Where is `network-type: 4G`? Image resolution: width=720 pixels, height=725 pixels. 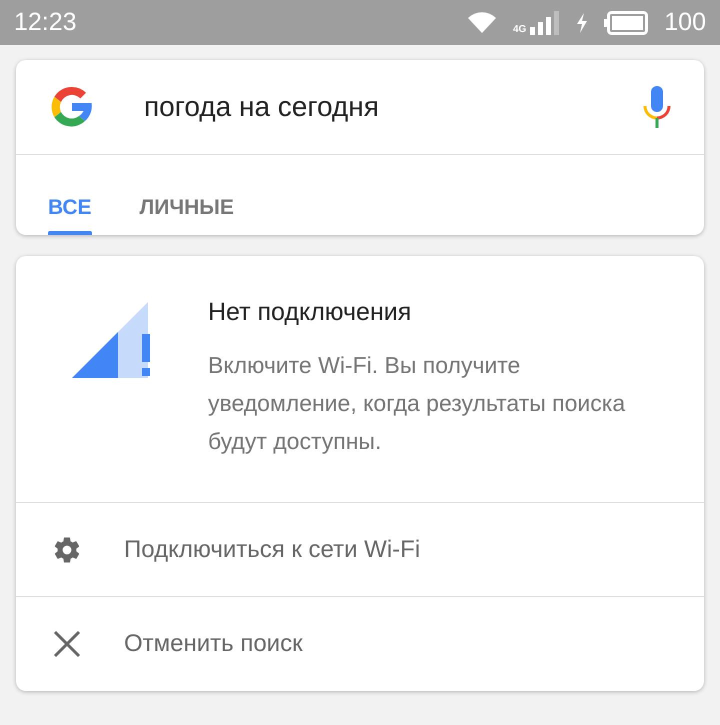 network-type: 4G is located at coordinates (519, 29).